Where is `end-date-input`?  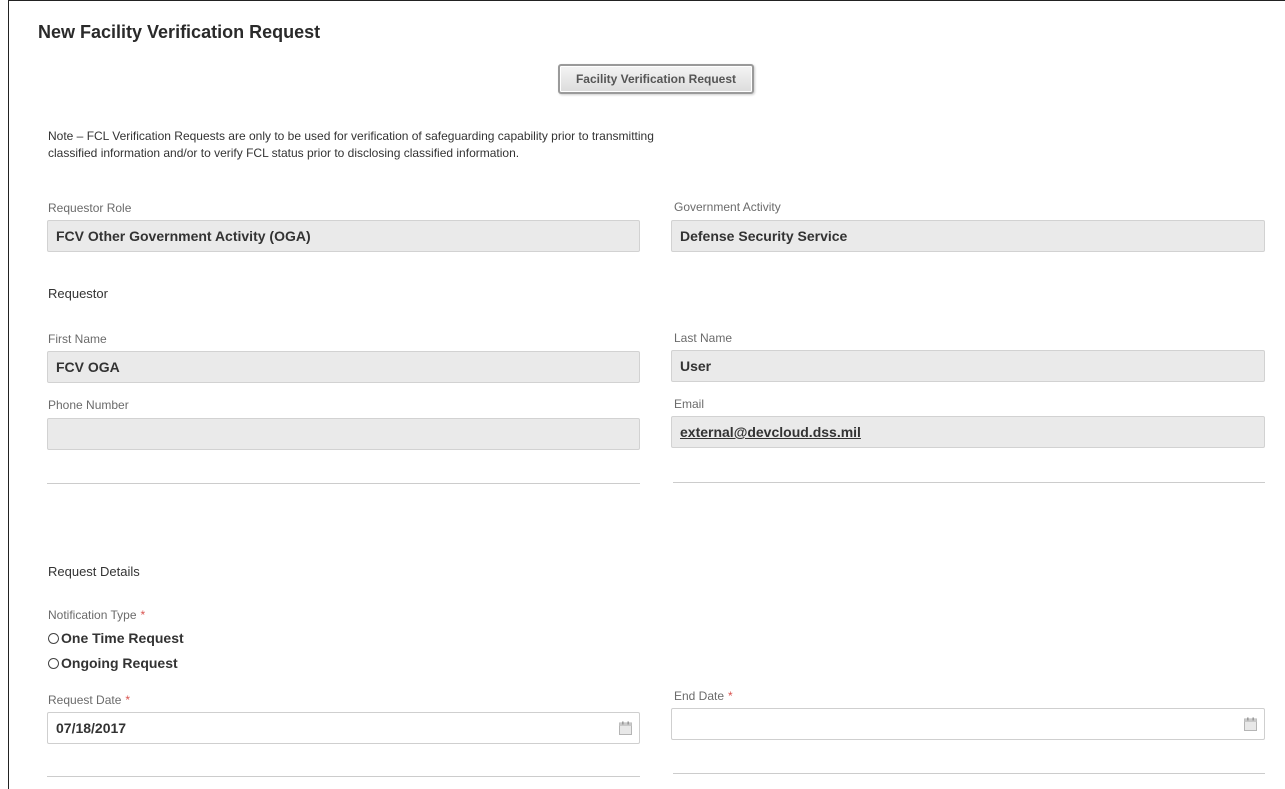 end-date-input is located at coordinates (968, 724).